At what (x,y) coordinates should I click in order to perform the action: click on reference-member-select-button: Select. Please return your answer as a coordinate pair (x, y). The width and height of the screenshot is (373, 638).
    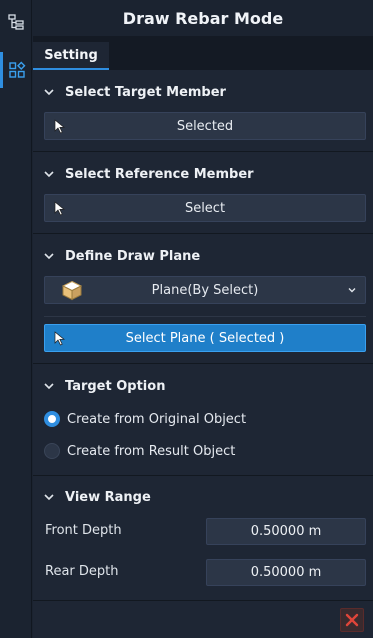
    Looking at the image, I should click on (205, 208).